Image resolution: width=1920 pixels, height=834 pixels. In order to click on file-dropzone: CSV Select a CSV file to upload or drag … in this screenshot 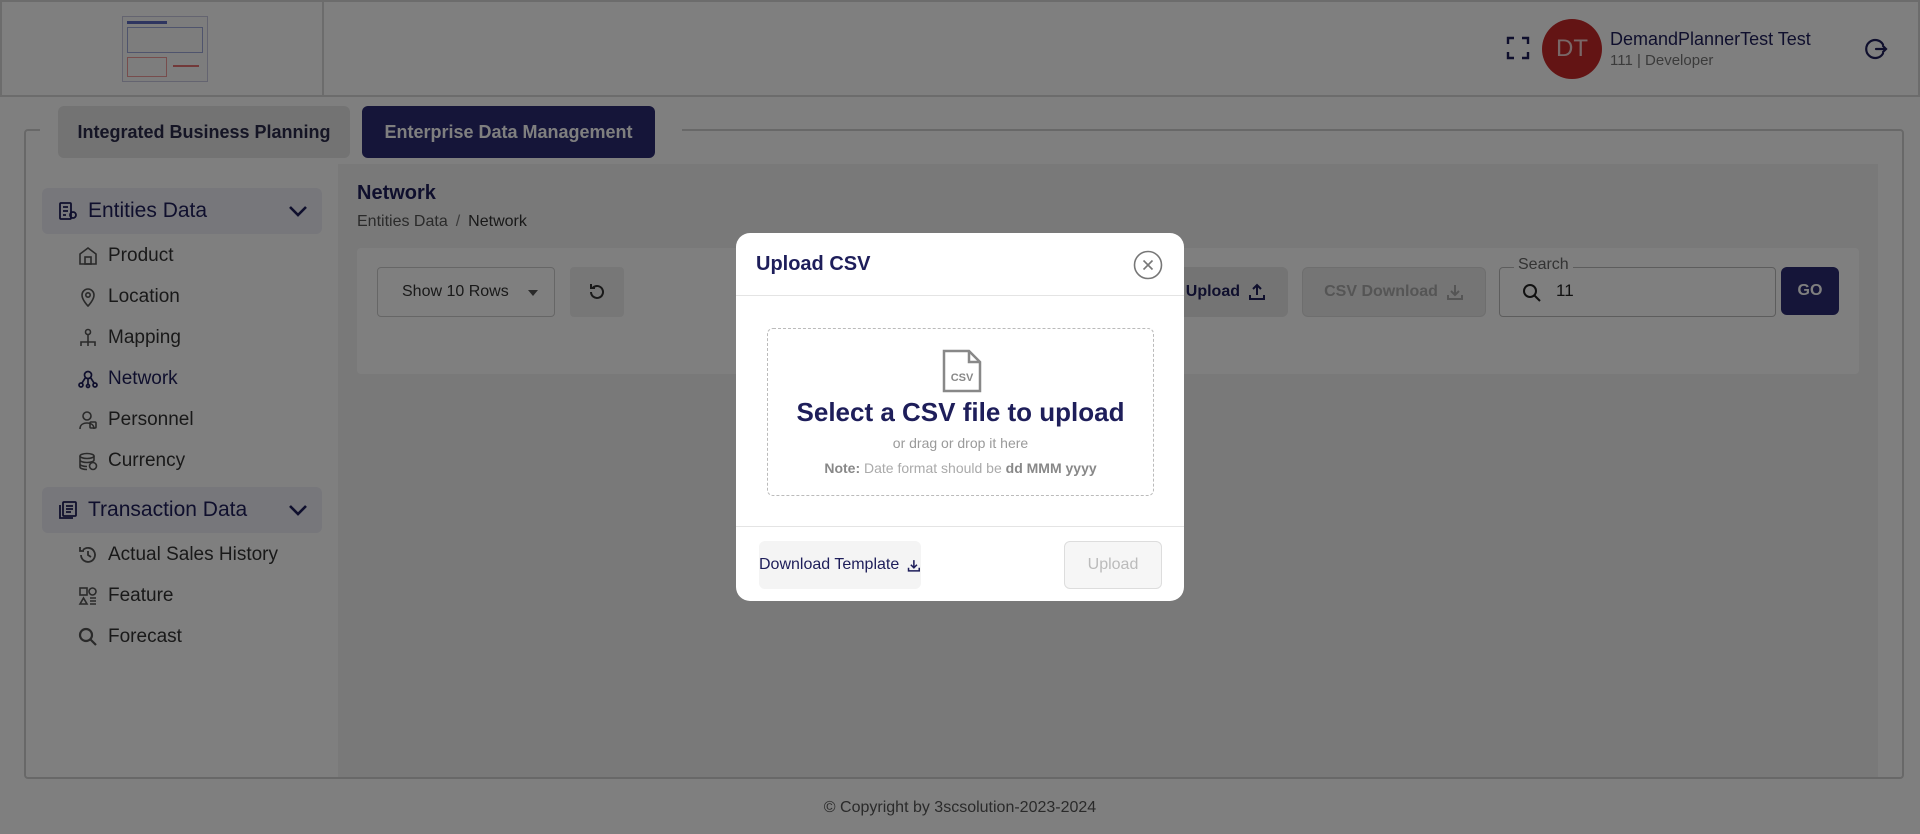, I will do `click(960, 412)`.